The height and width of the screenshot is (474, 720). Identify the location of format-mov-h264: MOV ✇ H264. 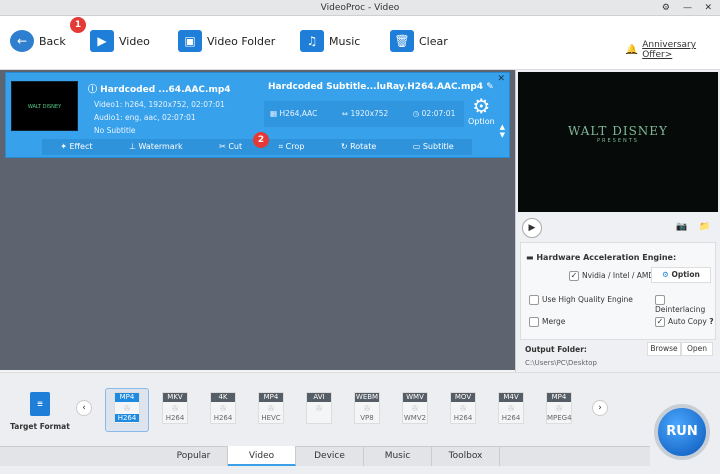
(463, 411).